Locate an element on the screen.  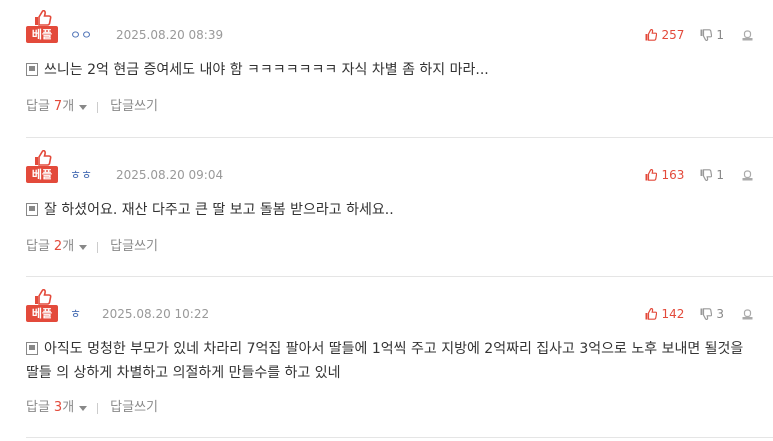
dislike-count: 3 is located at coordinates (720, 314).